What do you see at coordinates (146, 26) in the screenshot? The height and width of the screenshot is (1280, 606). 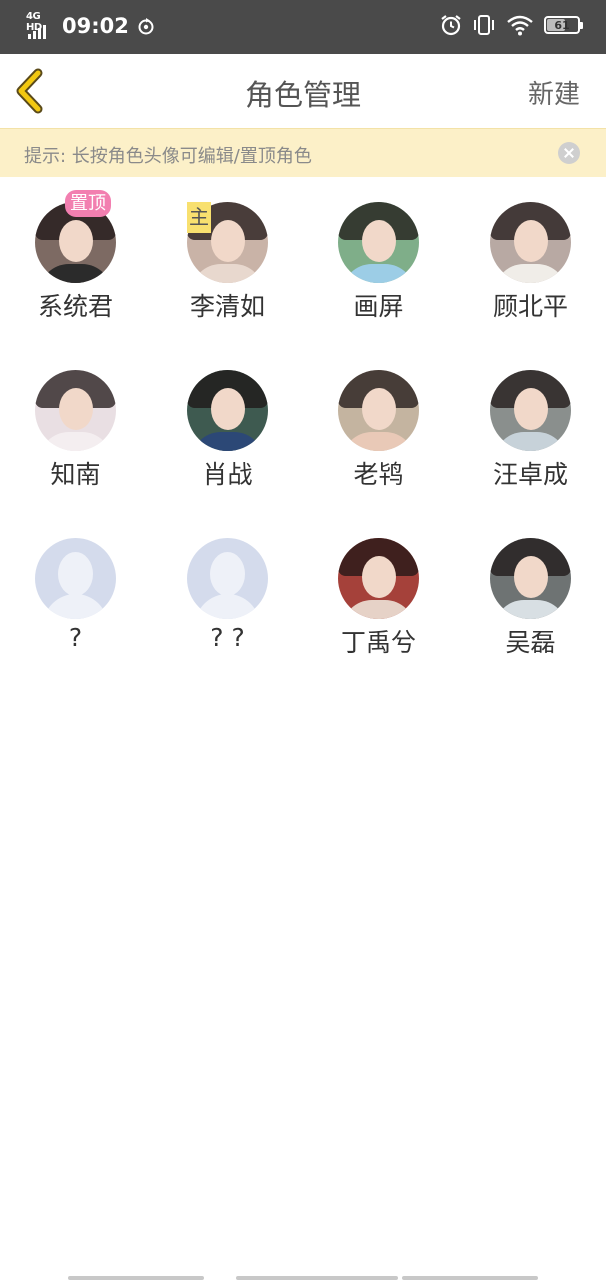 I see `sync-icon` at bounding box center [146, 26].